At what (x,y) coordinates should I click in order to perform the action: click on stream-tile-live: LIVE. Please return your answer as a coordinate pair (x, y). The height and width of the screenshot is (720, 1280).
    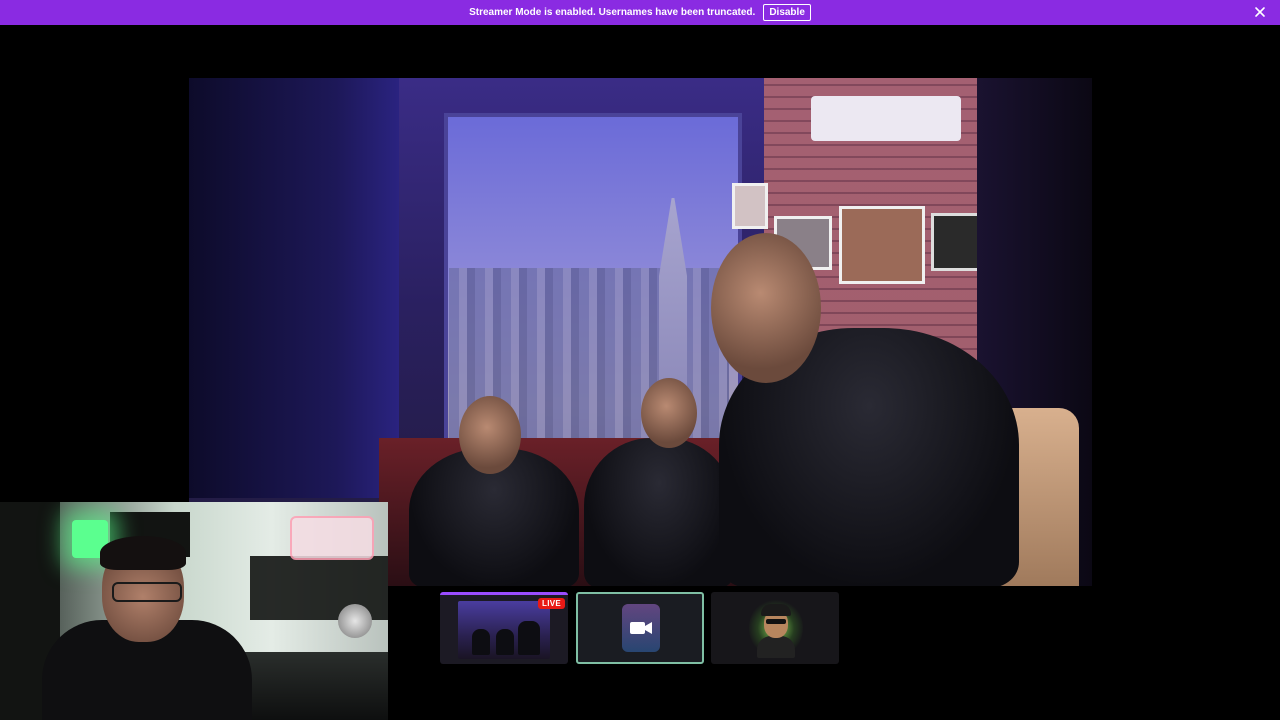
    Looking at the image, I should click on (504, 628).